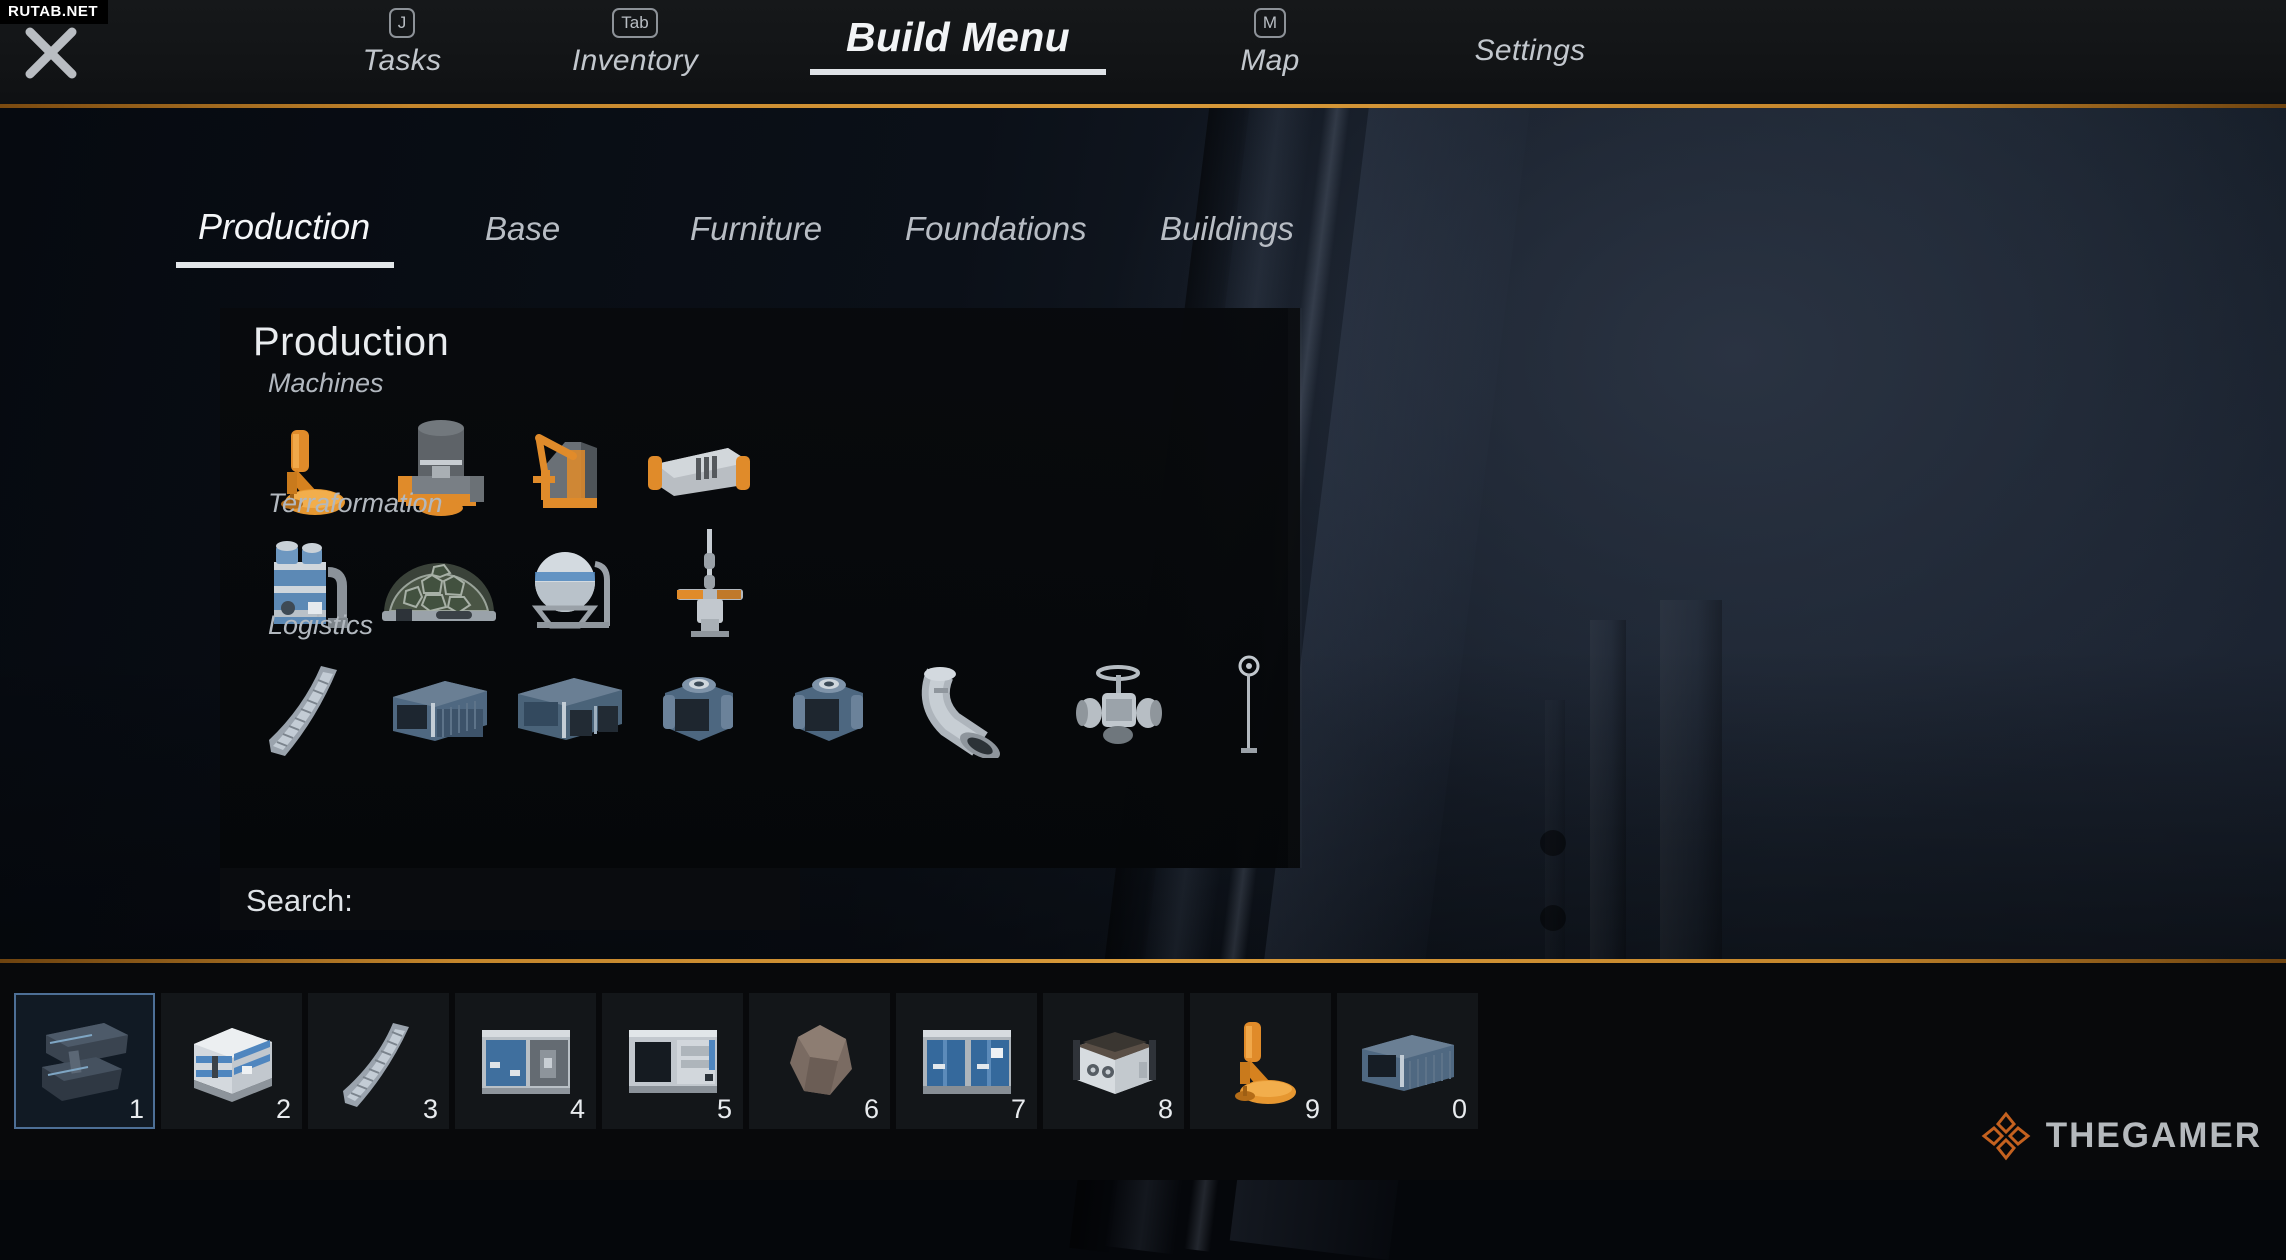  I want to click on hotbar-slot-7: 7, so click(966, 1061).